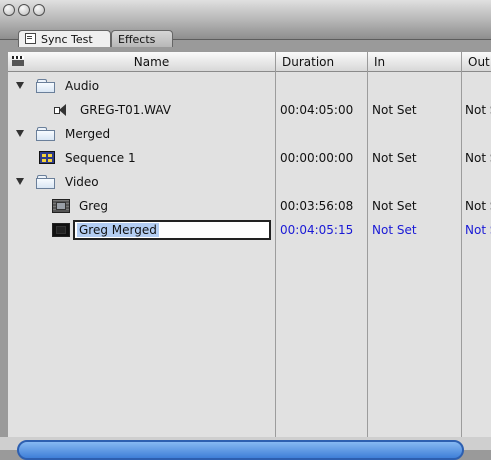 The height and width of the screenshot is (460, 491). What do you see at coordinates (67, 39) in the screenshot?
I see `tab-label: Sync Test` at bounding box center [67, 39].